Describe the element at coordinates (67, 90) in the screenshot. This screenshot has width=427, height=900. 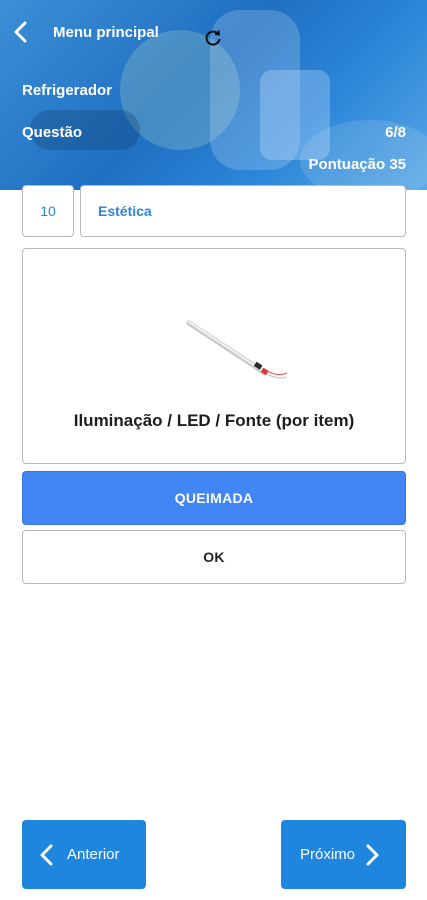
I see `appliance-title: Refrigerador` at that location.